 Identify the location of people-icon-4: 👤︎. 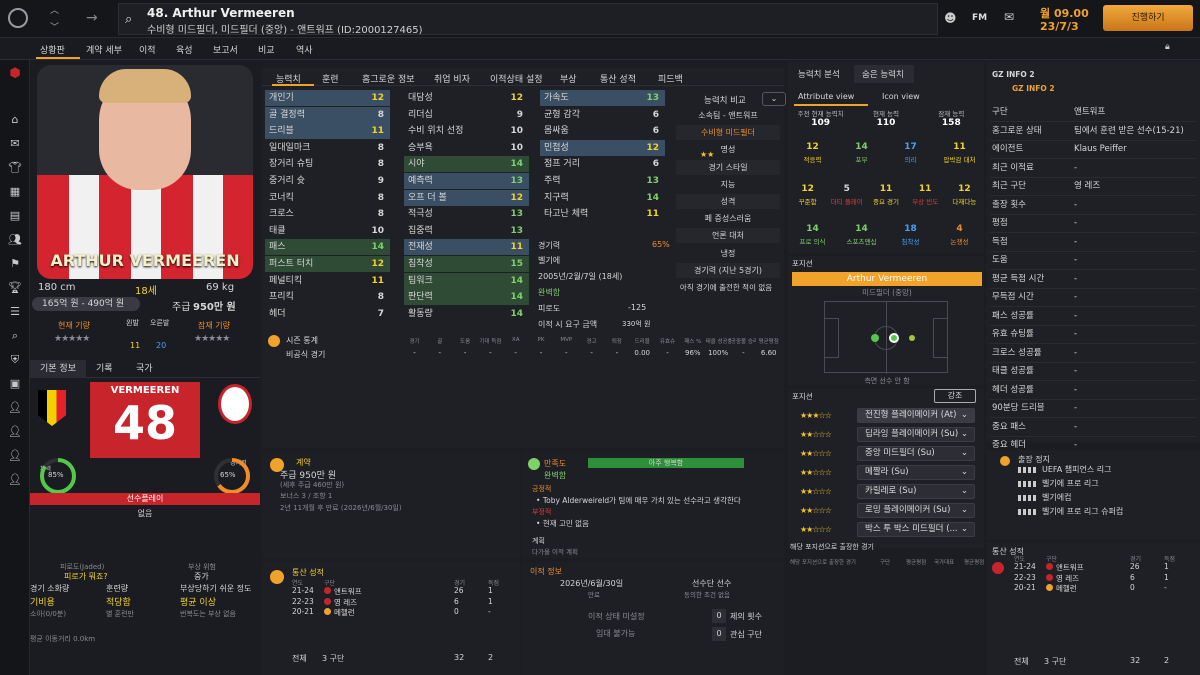
(15, 480).